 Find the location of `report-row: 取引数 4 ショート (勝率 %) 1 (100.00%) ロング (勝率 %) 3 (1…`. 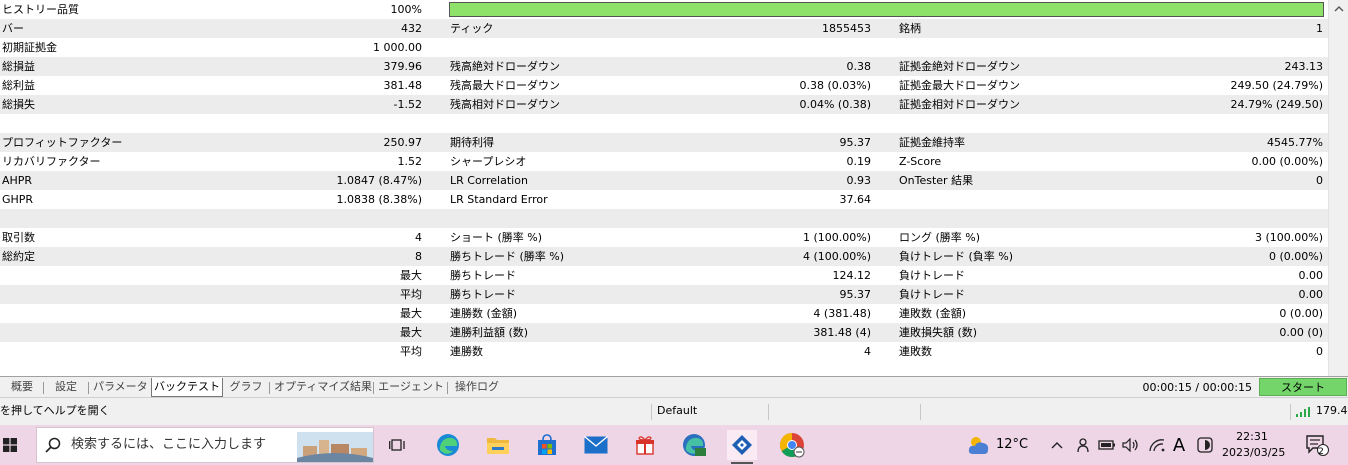

report-row: 取引数 4 ショート (勝率 %) 1 (100.00%) ロング (勝率 %) 3 (1… is located at coordinates (664, 237).